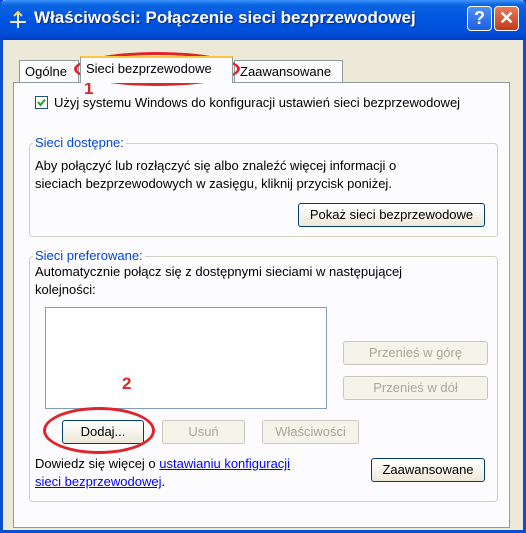  I want to click on remove-button: Usuń, so click(203, 432).